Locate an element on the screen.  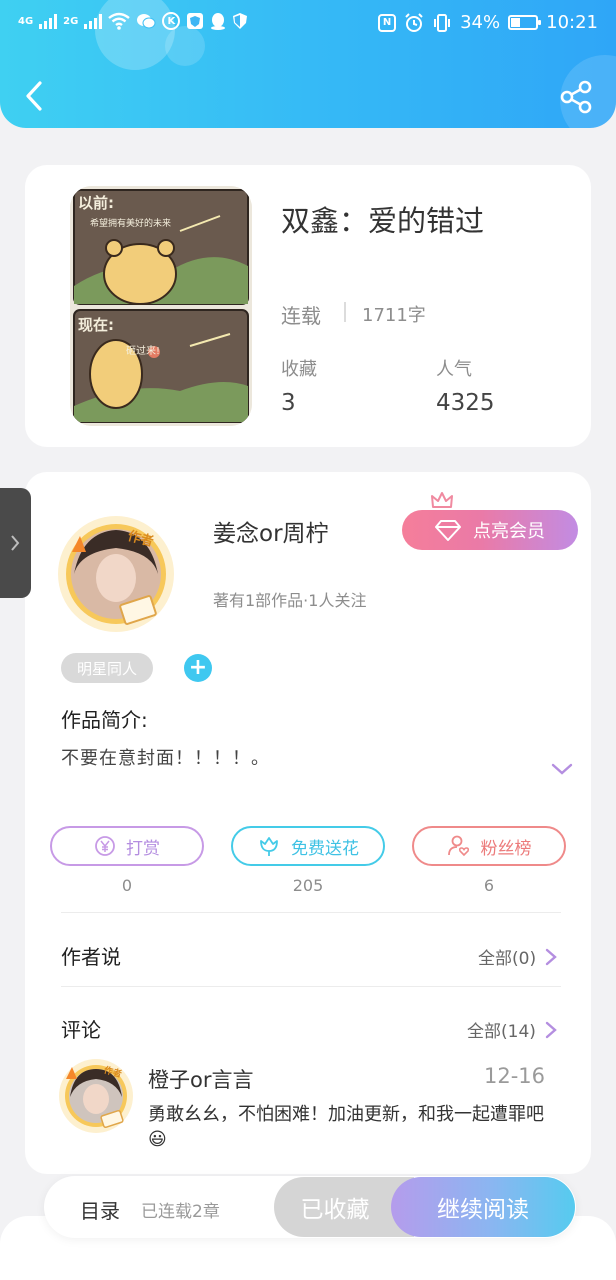
cover-top-label: 以前: is located at coordinates (96, 203).